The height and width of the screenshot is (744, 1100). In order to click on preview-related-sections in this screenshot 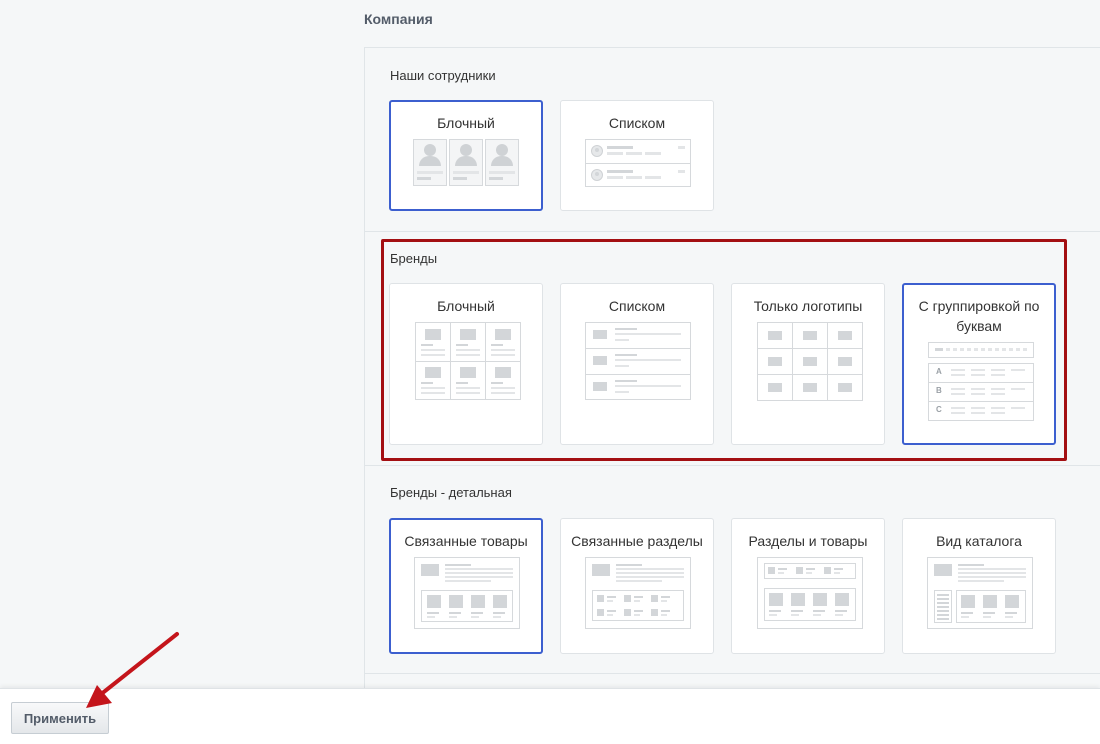, I will do `click(638, 593)`.